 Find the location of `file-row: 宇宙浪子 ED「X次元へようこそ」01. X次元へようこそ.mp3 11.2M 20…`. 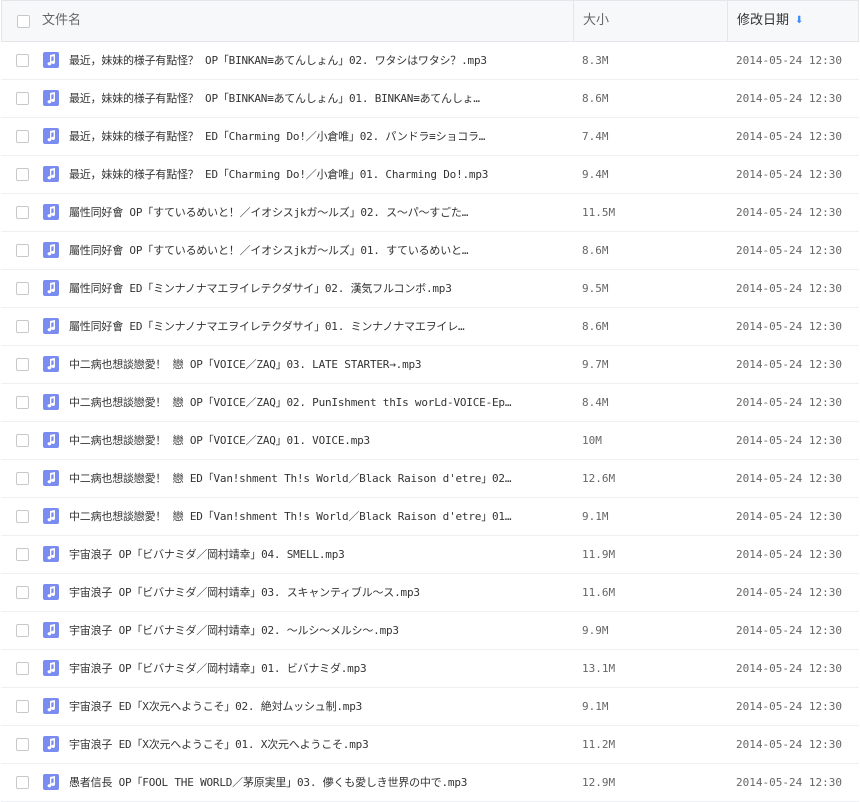

file-row: 宇宙浪子 ED「X次元へようこそ」01. X次元へようこそ.mp3 11.2M 20… is located at coordinates (430, 745).